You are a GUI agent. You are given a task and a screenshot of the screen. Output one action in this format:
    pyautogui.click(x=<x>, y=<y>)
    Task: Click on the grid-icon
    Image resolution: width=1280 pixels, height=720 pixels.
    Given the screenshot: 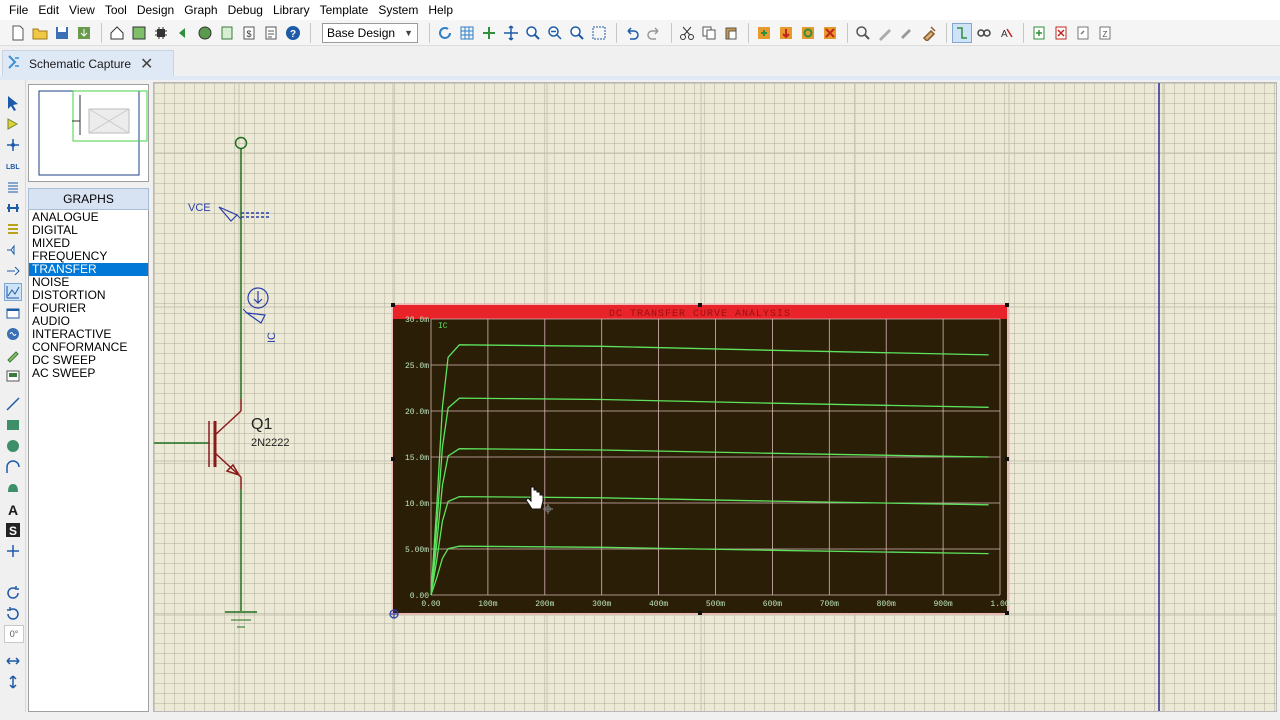 What is the action you would take?
    pyautogui.click(x=467, y=33)
    